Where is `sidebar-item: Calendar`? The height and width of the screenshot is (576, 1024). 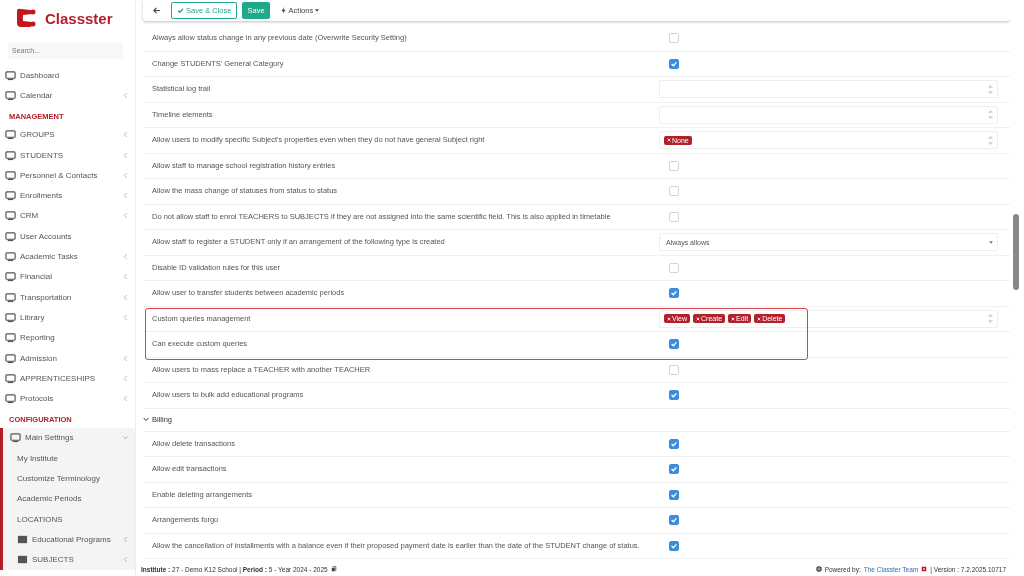
sidebar-item: Calendar is located at coordinates (67, 95).